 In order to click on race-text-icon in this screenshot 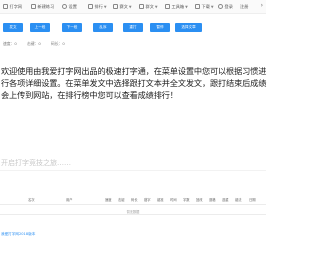, I will do `click(115, 6)`.